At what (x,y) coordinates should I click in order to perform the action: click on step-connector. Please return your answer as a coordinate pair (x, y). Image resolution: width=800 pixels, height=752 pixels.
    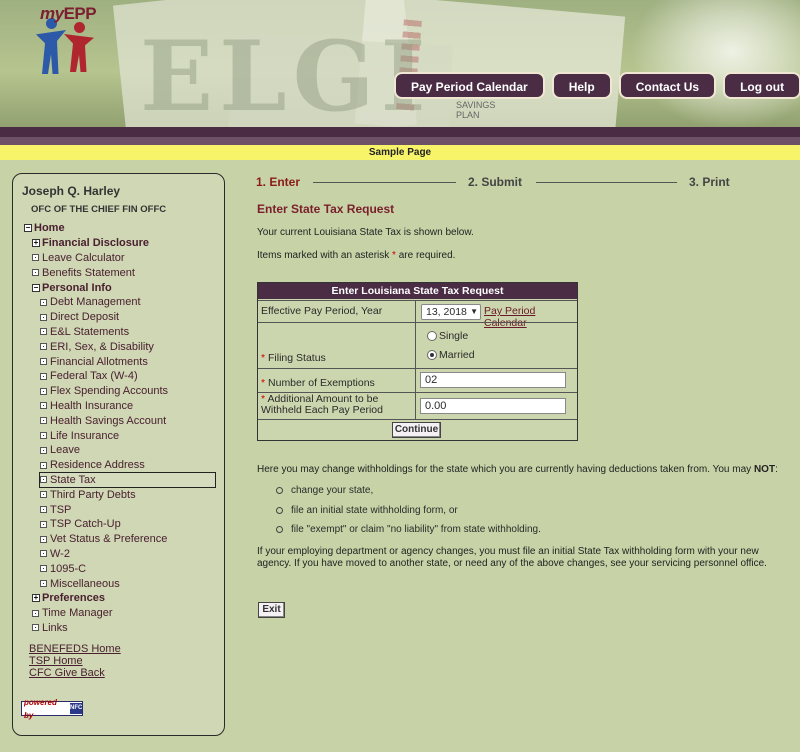
    Looking at the image, I should click on (384, 182).